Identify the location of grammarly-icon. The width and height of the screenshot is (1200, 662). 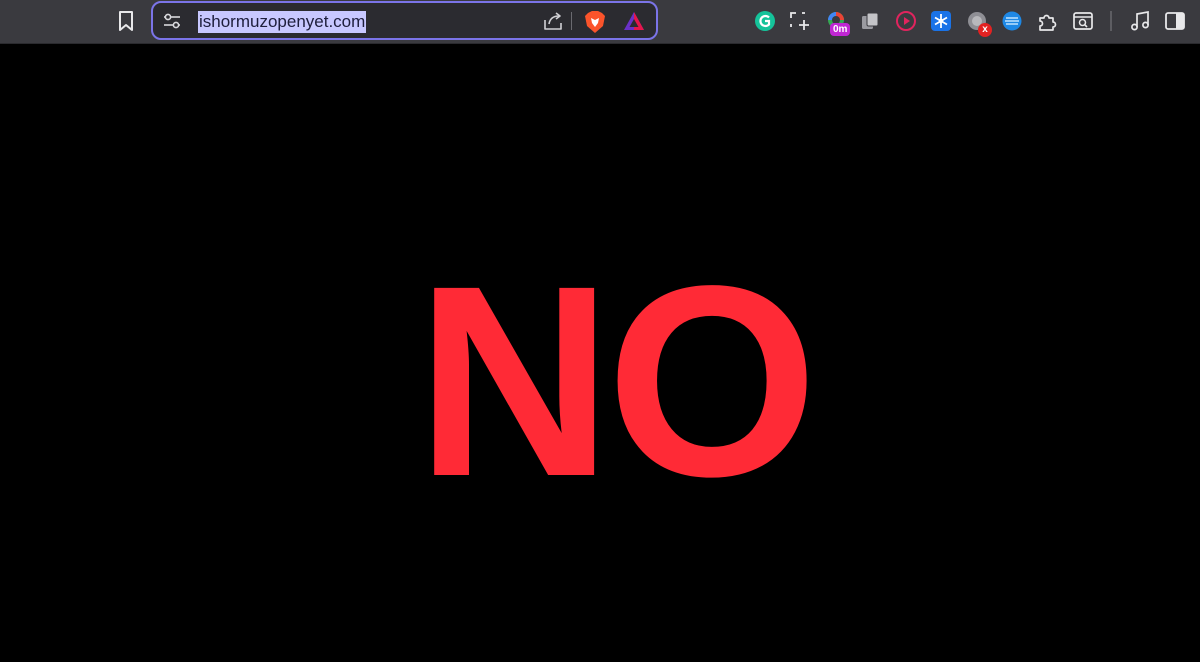
(765, 21).